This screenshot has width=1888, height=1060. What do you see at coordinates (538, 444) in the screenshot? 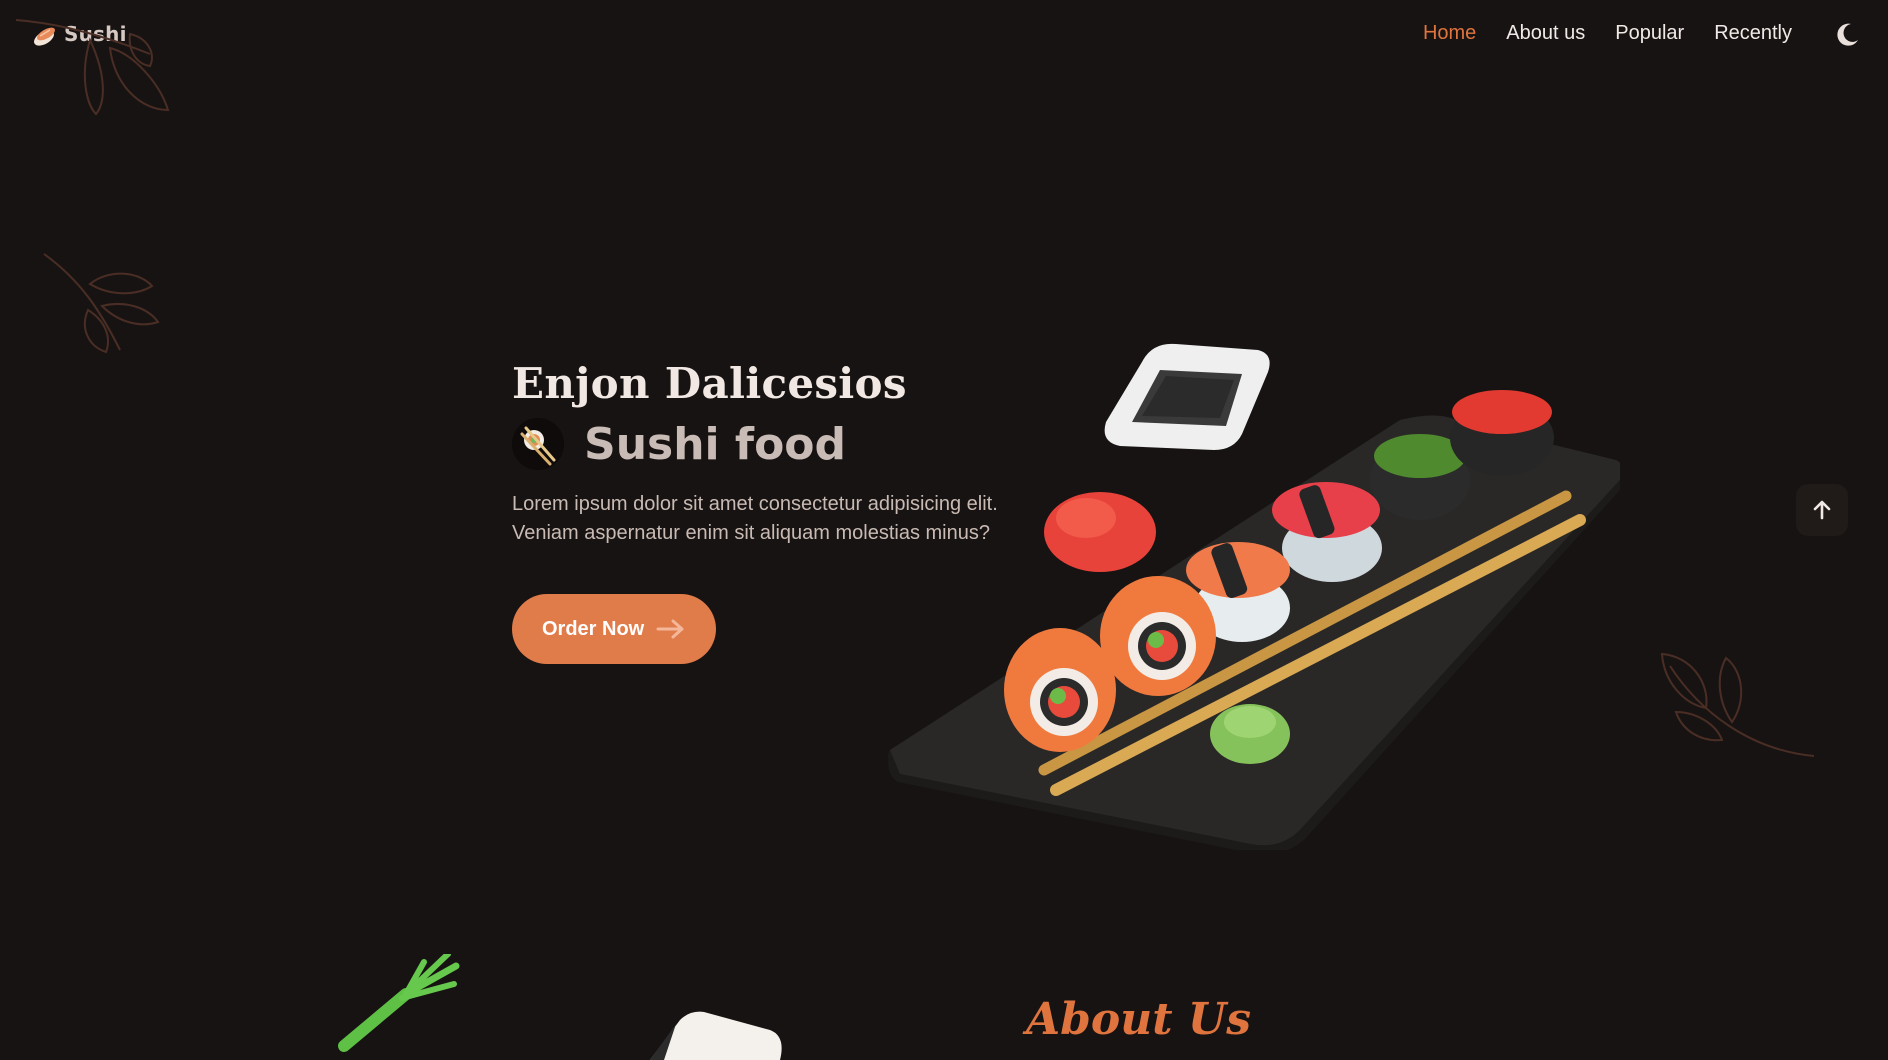
I see `chopsticks-sushi-icon` at bounding box center [538, 444].